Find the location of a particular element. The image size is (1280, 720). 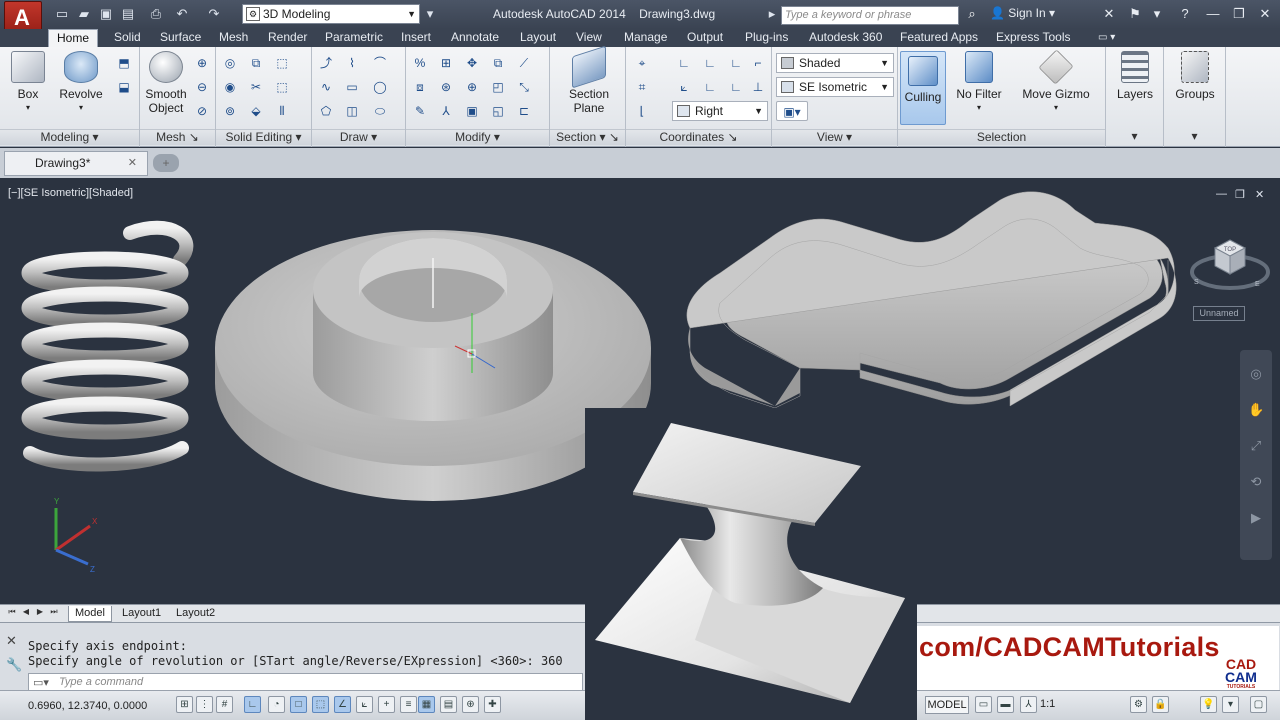

ucs-extra-icon: ⌐ is located at coordinates (758, 63).